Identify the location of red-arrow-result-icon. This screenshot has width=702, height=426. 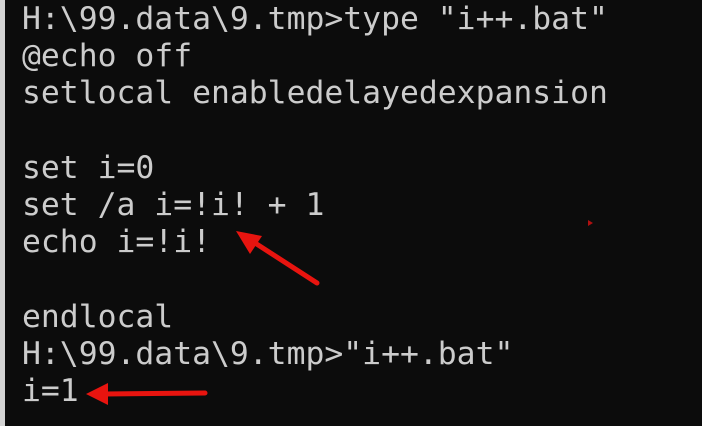
(147, 394).